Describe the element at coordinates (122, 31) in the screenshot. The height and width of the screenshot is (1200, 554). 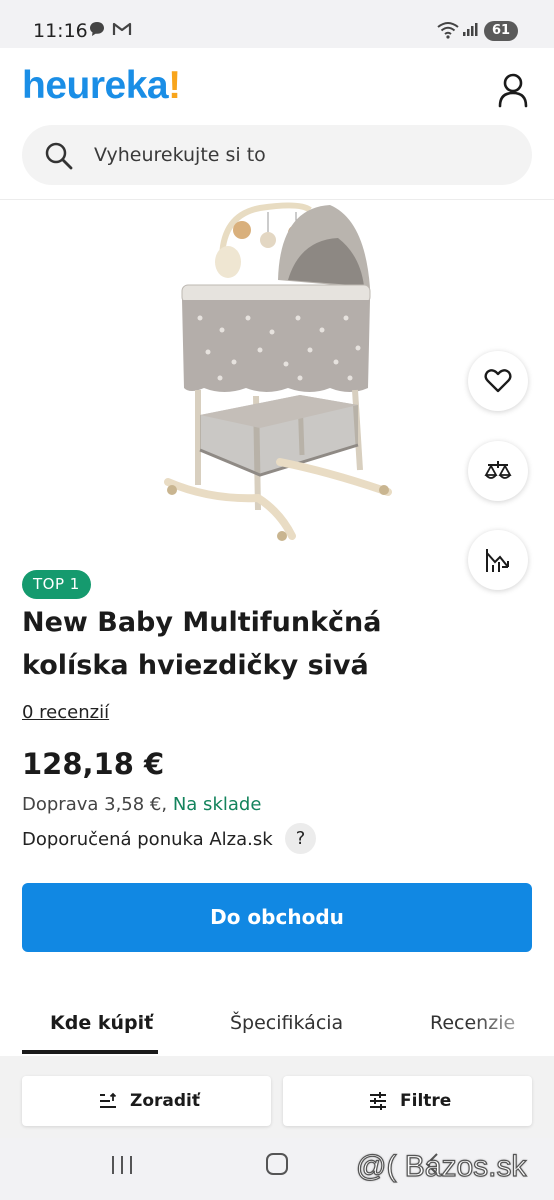
I see `mail-icon` at that location.